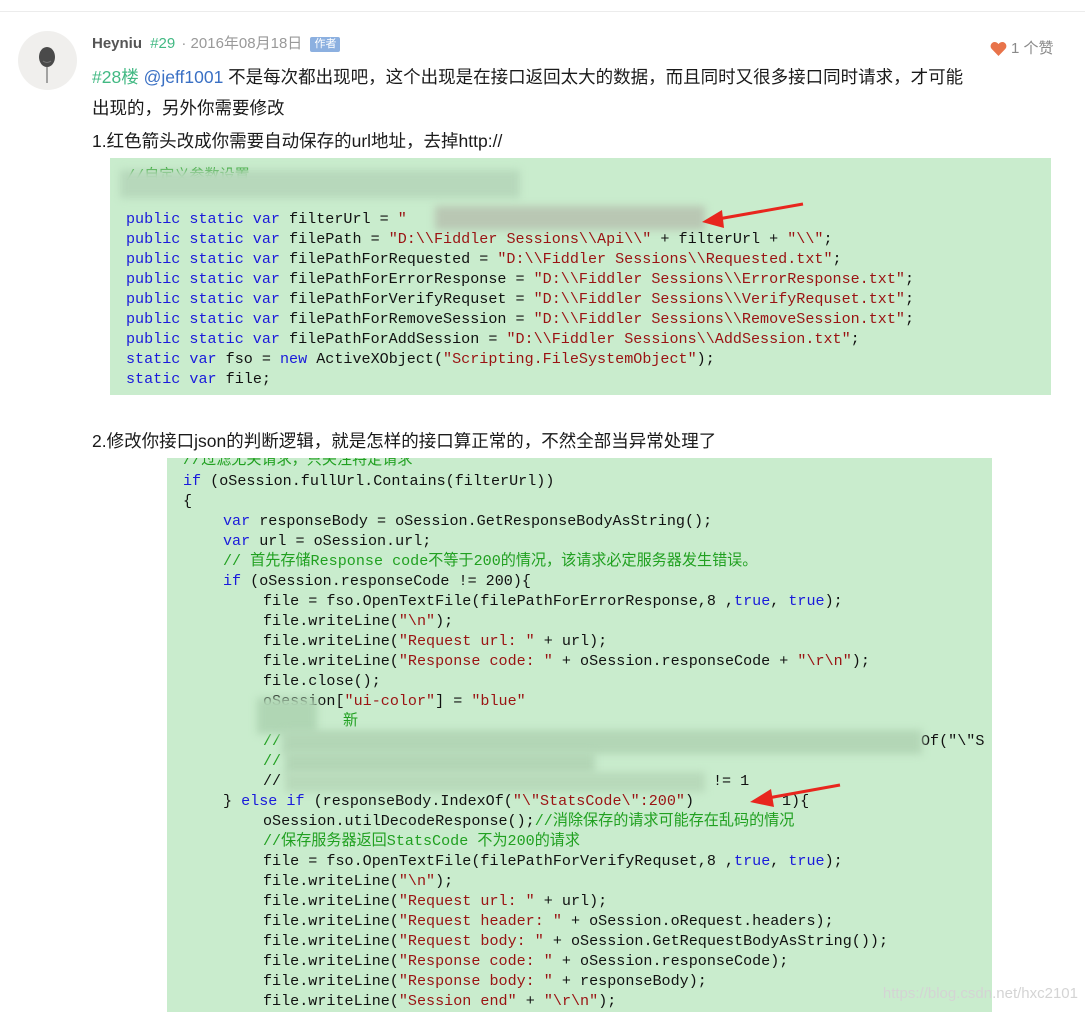 The width and height of the screenshot is (1085, 1012). Describe the element at coordinates (980, 993) in the screenshot. I see `watermark: https://blog.csdn.net/hxc2101` at that location.